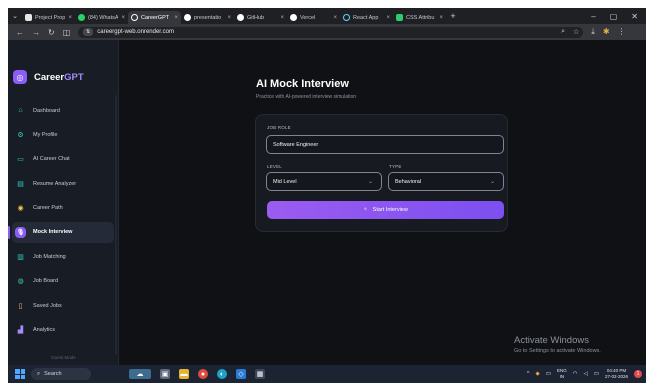  What do you see at coordinates (63, 281) in the screenshot?
I see `sidebar-item-job-board: ◍ Job Board` at bounding box center [63, 281].